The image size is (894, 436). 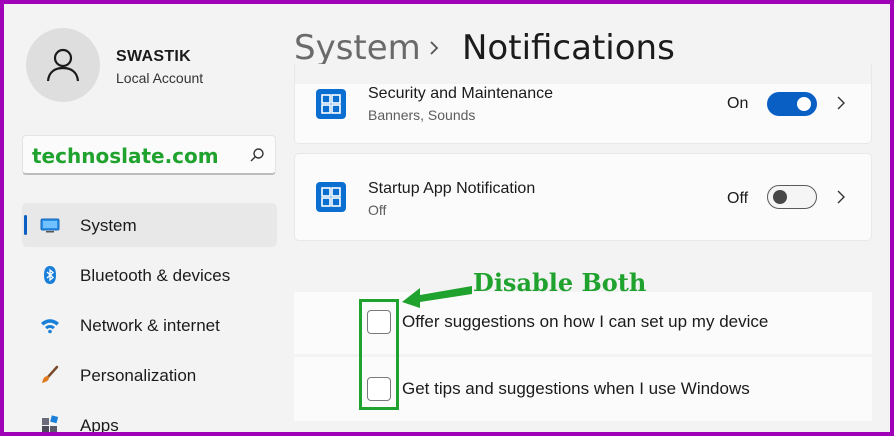 What do you see at coordinates (138, 375) in the screenshot?
I see `sidebar-item-label: Personalization` at bounding box center [138, 375].